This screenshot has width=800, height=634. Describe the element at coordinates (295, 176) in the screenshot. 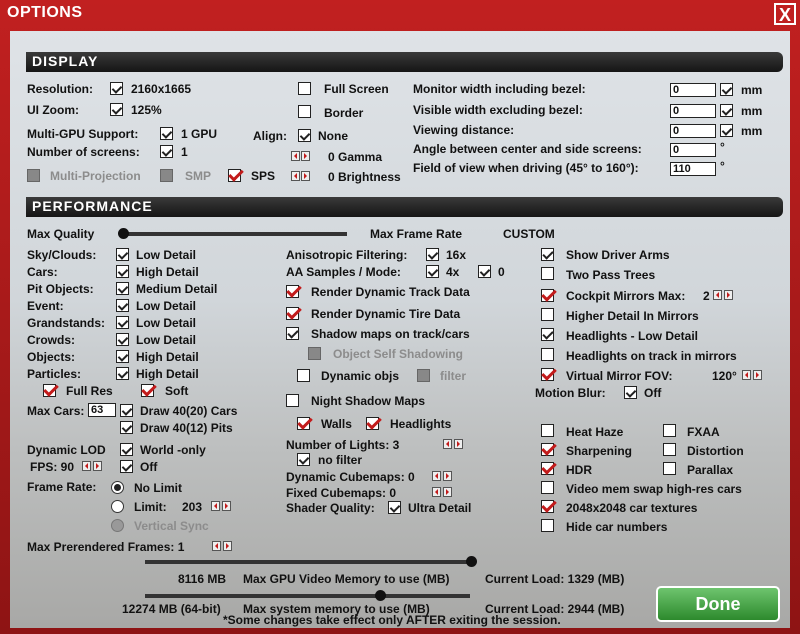

I see `brightness-decrease-button` at that location.